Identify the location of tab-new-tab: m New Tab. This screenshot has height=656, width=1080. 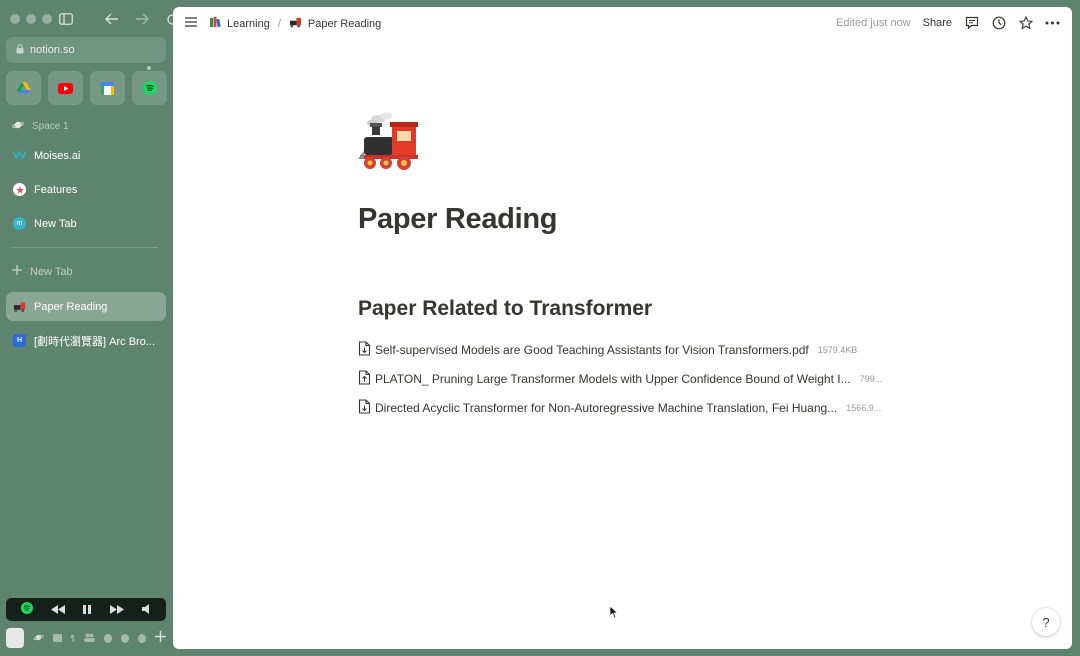
(86, 223).